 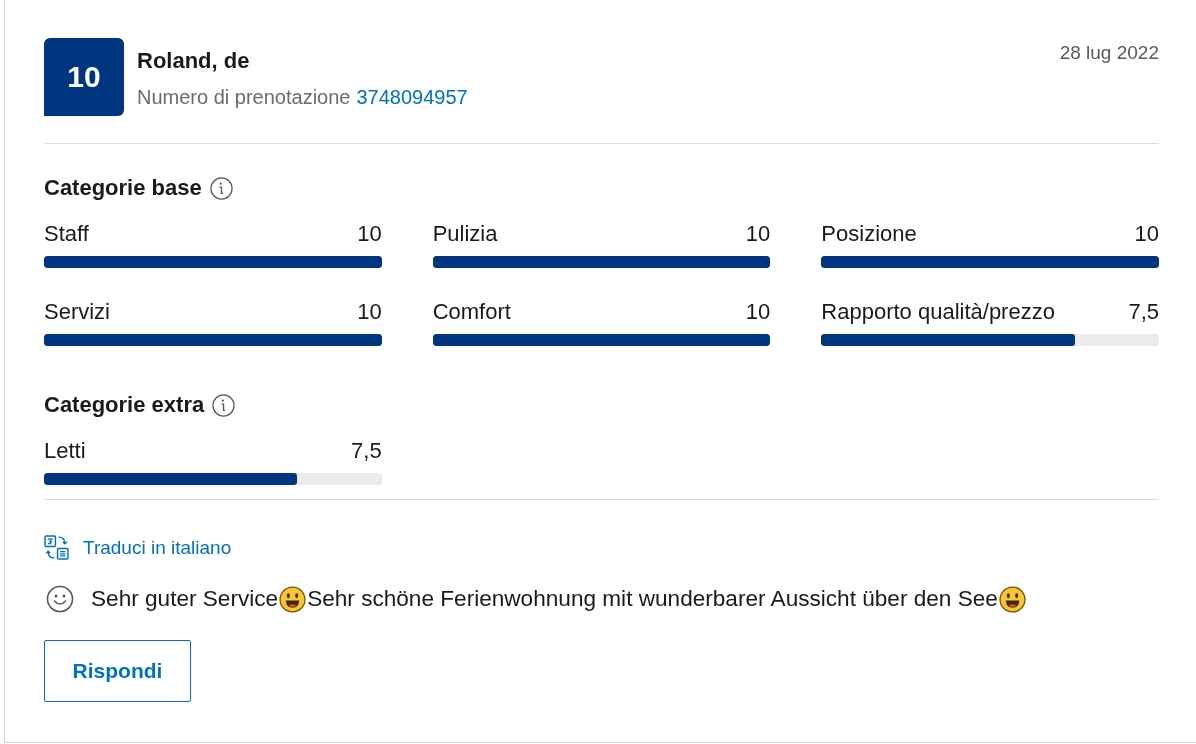 What do you see at coordinates (124, 405) in the screenshot?
I see `category-group-title: Categorie extra` at bounding box center [124, 405].